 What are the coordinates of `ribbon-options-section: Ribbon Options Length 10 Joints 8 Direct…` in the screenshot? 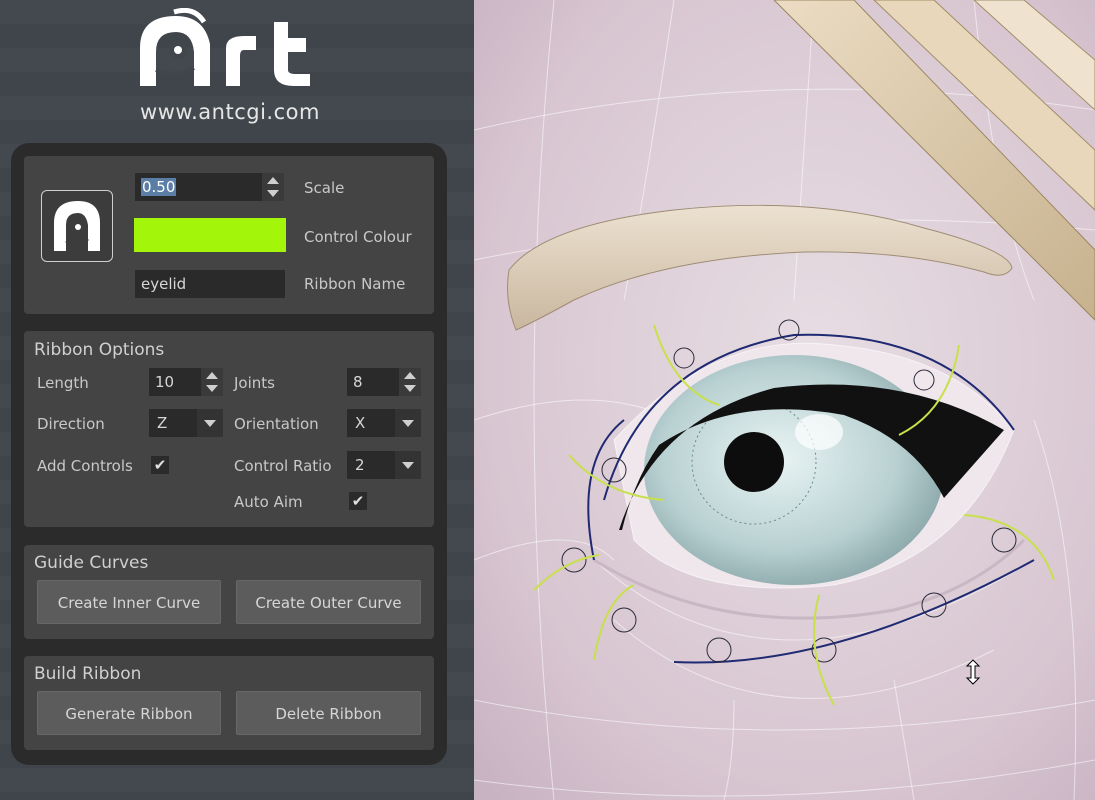 It's located at (229, 429).